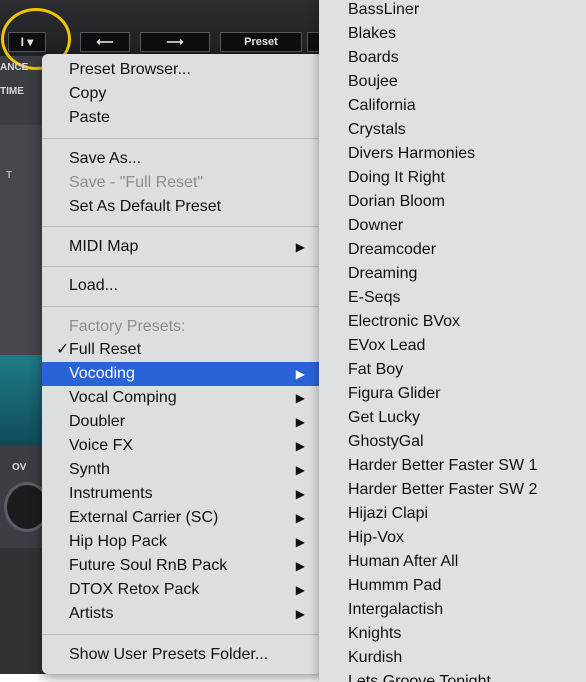 This screenshot has width=586, height=682. Describe the element at coordinates (452, 11) in the screenshot. I see `preset-item-bassliner: BassLiner` at that location.